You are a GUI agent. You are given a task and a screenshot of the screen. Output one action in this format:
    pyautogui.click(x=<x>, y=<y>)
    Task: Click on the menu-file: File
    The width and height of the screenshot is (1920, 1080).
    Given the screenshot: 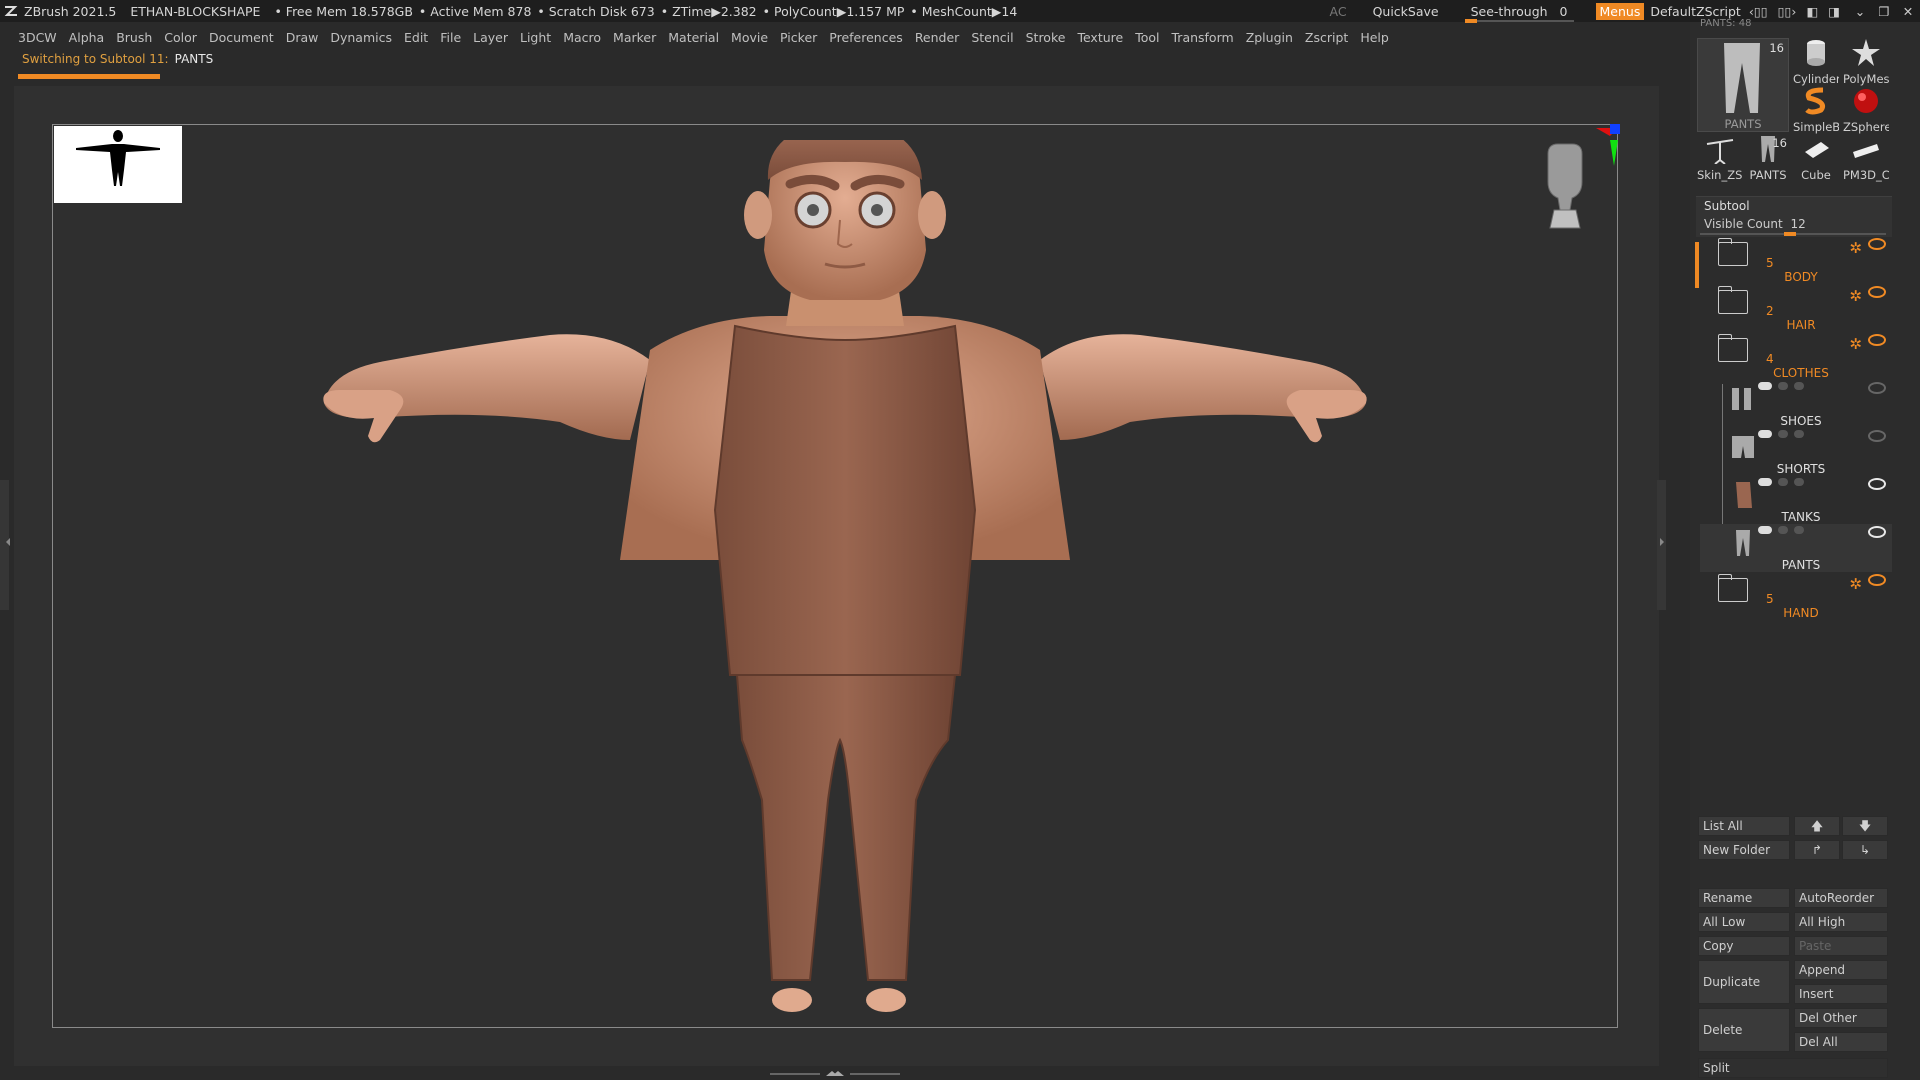 What is the action you would take?
    pyautogui.click(x=450, y=37)
    